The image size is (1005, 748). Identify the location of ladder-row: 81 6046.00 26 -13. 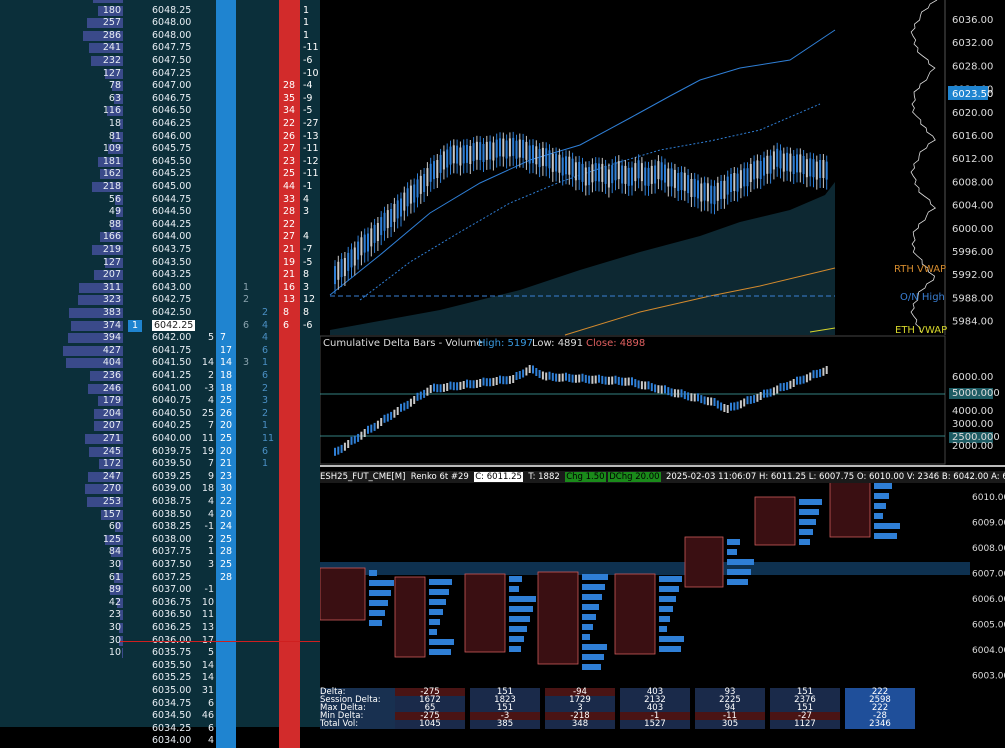
(160, 137).